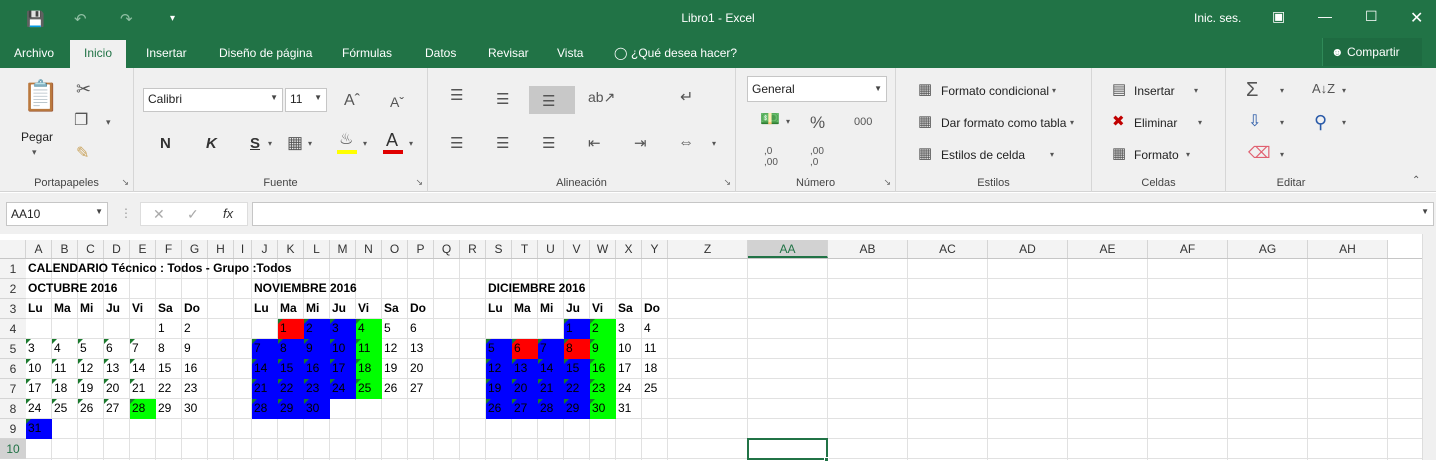 The height and width of the screenshot is (462, 1436). I want to click on day-cell: 5, so click(91, 349).